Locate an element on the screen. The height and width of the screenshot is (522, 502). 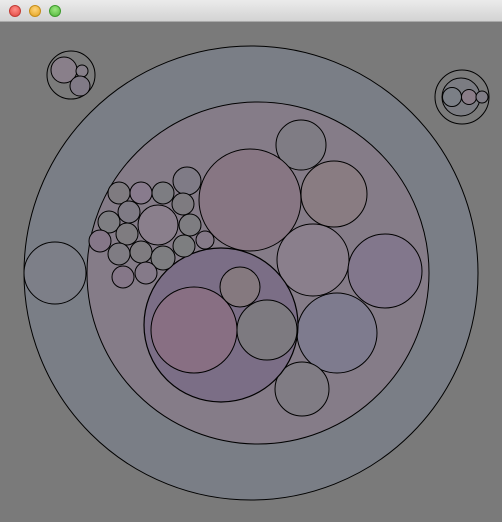
minimize-button is located at coordinates (35, 11).